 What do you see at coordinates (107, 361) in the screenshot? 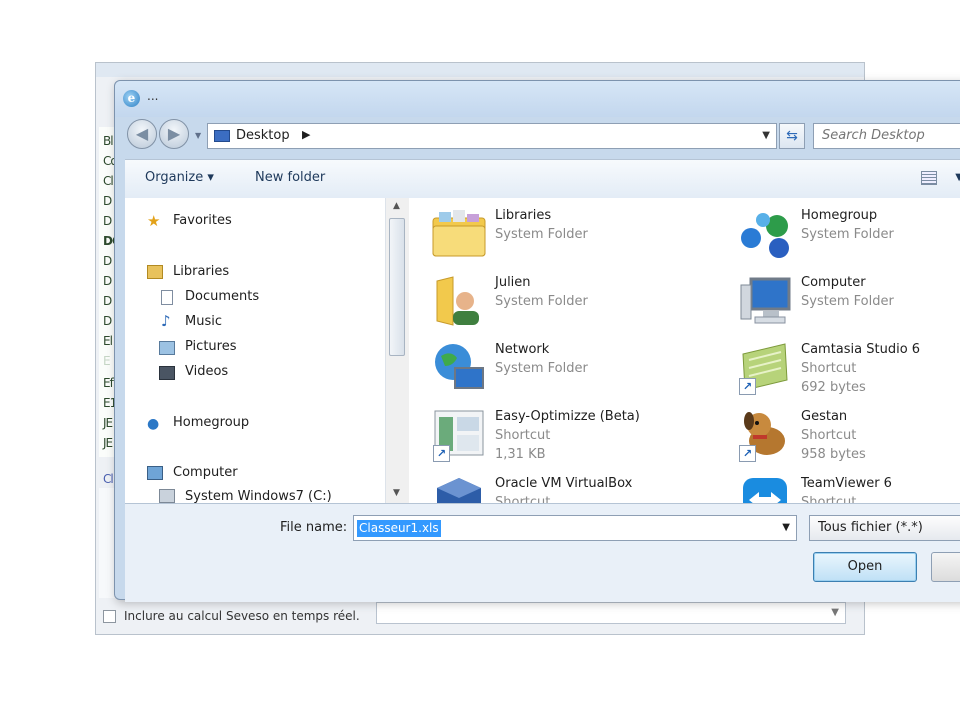
I see `list-item: E` at bounding box center [107, 361].